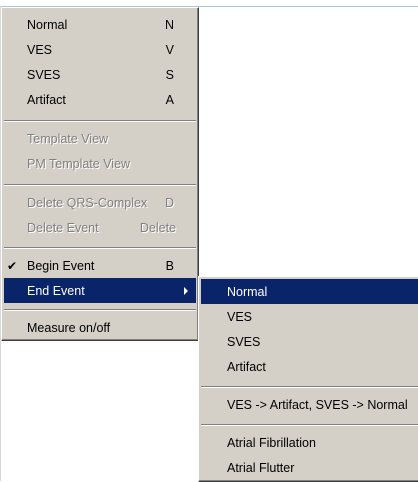 This screenshot has height=482, width=418. What do you see at coordinates (309, 366) in the screenshot?
I see `submenu-item-artifact: Artifact` at bounding box center [309, 366].